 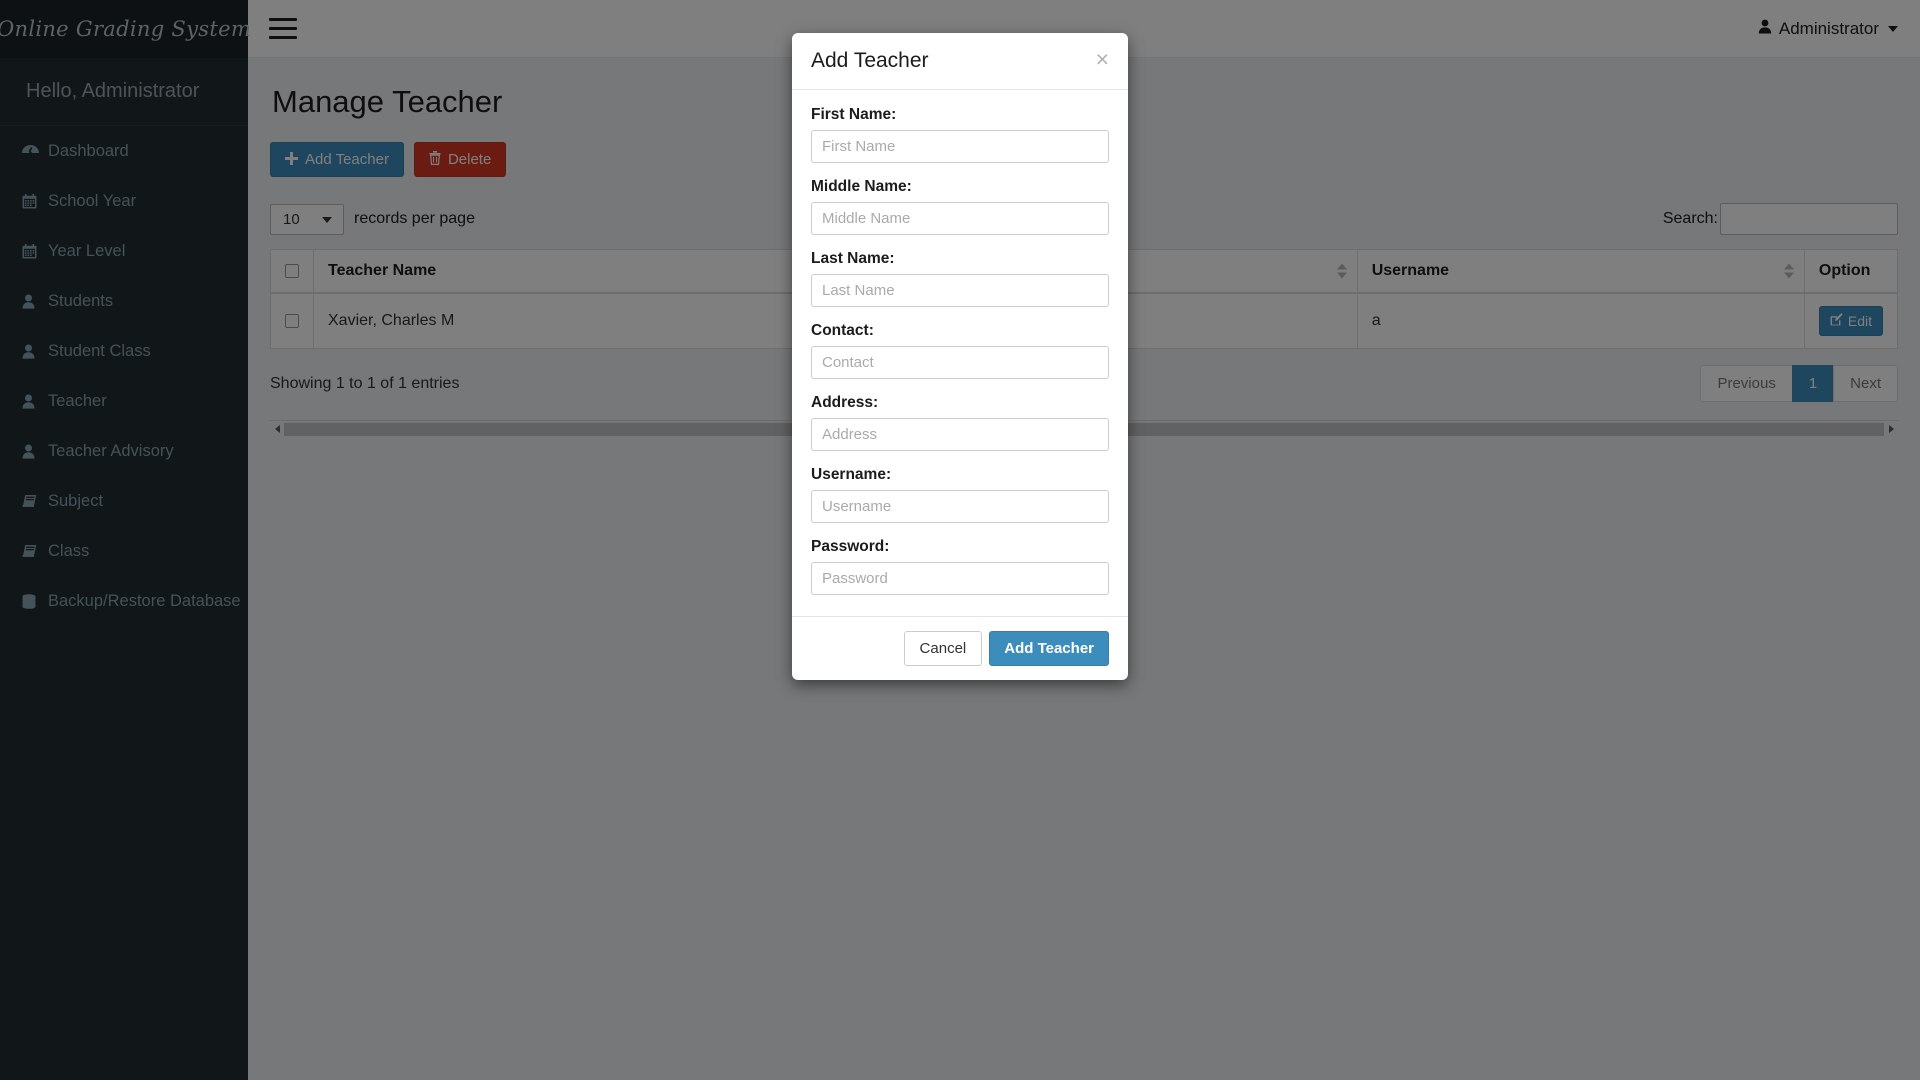 What do you see at coordinates (870, 60) in the screenshot?
I see `modal-title: Add Teacher` at bounding box center [870, 60].